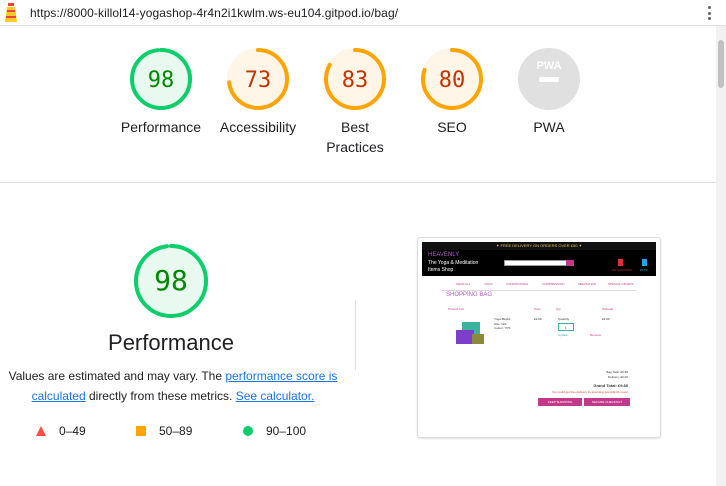  Describe the element at coordinates (171, 342) in the screenshot. I see `performance-title: Performance` at that location.